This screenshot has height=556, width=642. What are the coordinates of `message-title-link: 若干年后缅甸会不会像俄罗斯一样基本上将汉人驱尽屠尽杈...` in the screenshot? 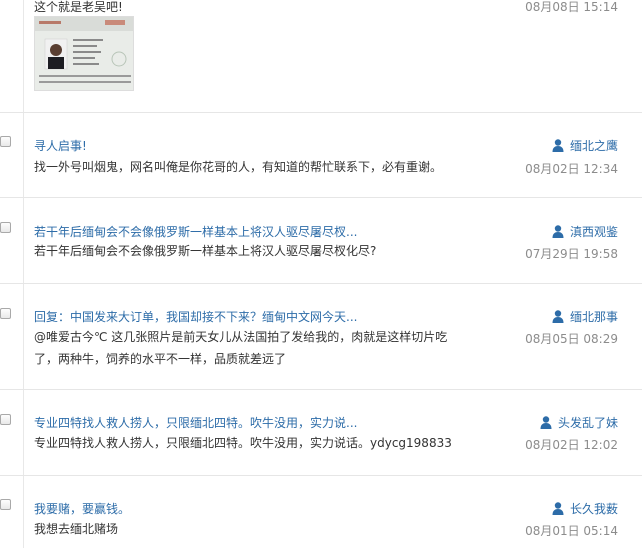 It's located at (195, 231).